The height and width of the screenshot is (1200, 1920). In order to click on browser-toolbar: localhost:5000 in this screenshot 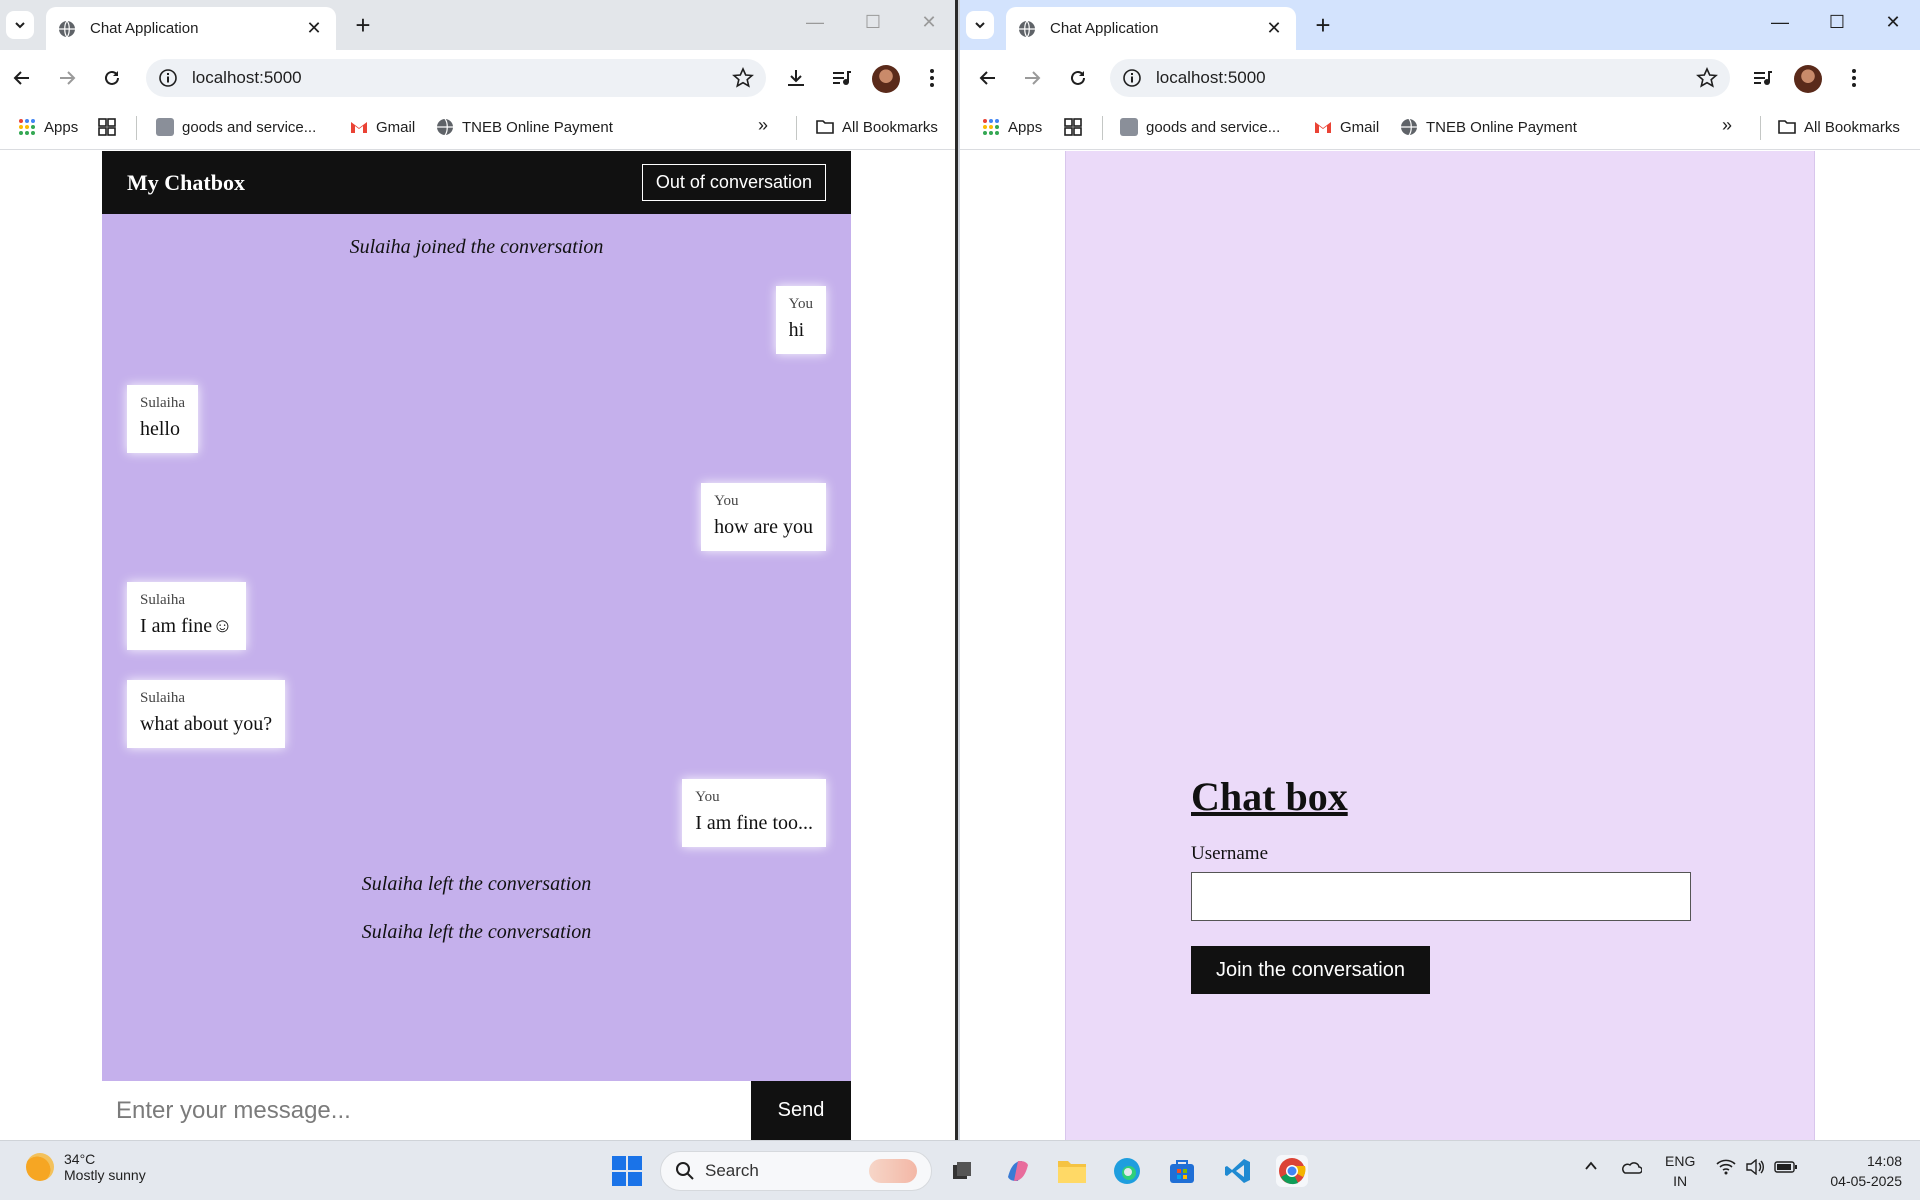, I will do `click(1440, 78)`.